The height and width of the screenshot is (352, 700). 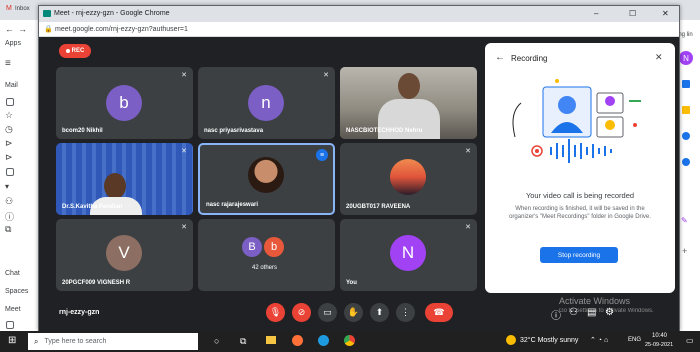 What do you see at coordinates (686, 162) in the screenshot?
I see `contacts-icon` at bounding box center [686, 162].